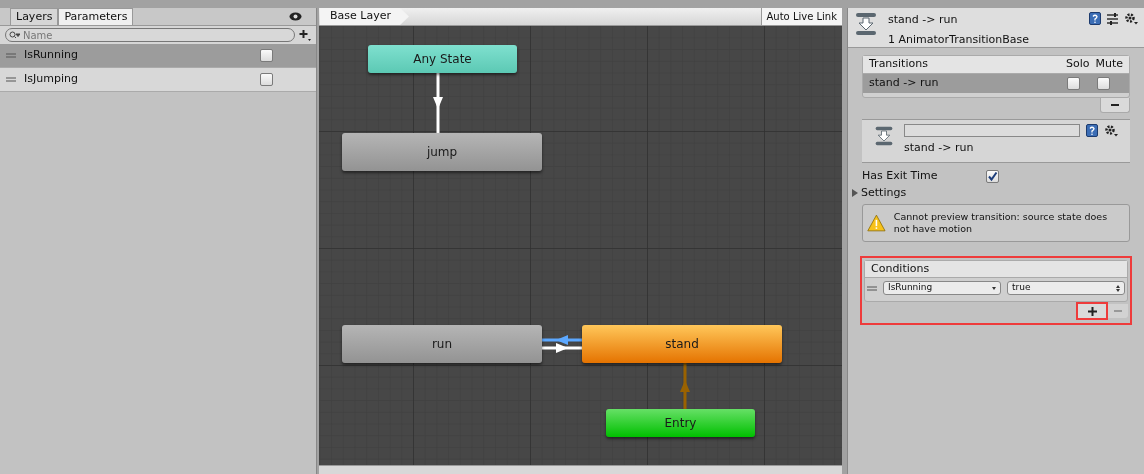 The width and height of the screenshot is (1144, 474). I want to click on parameter-row: IsJumping, so click(158, 80).